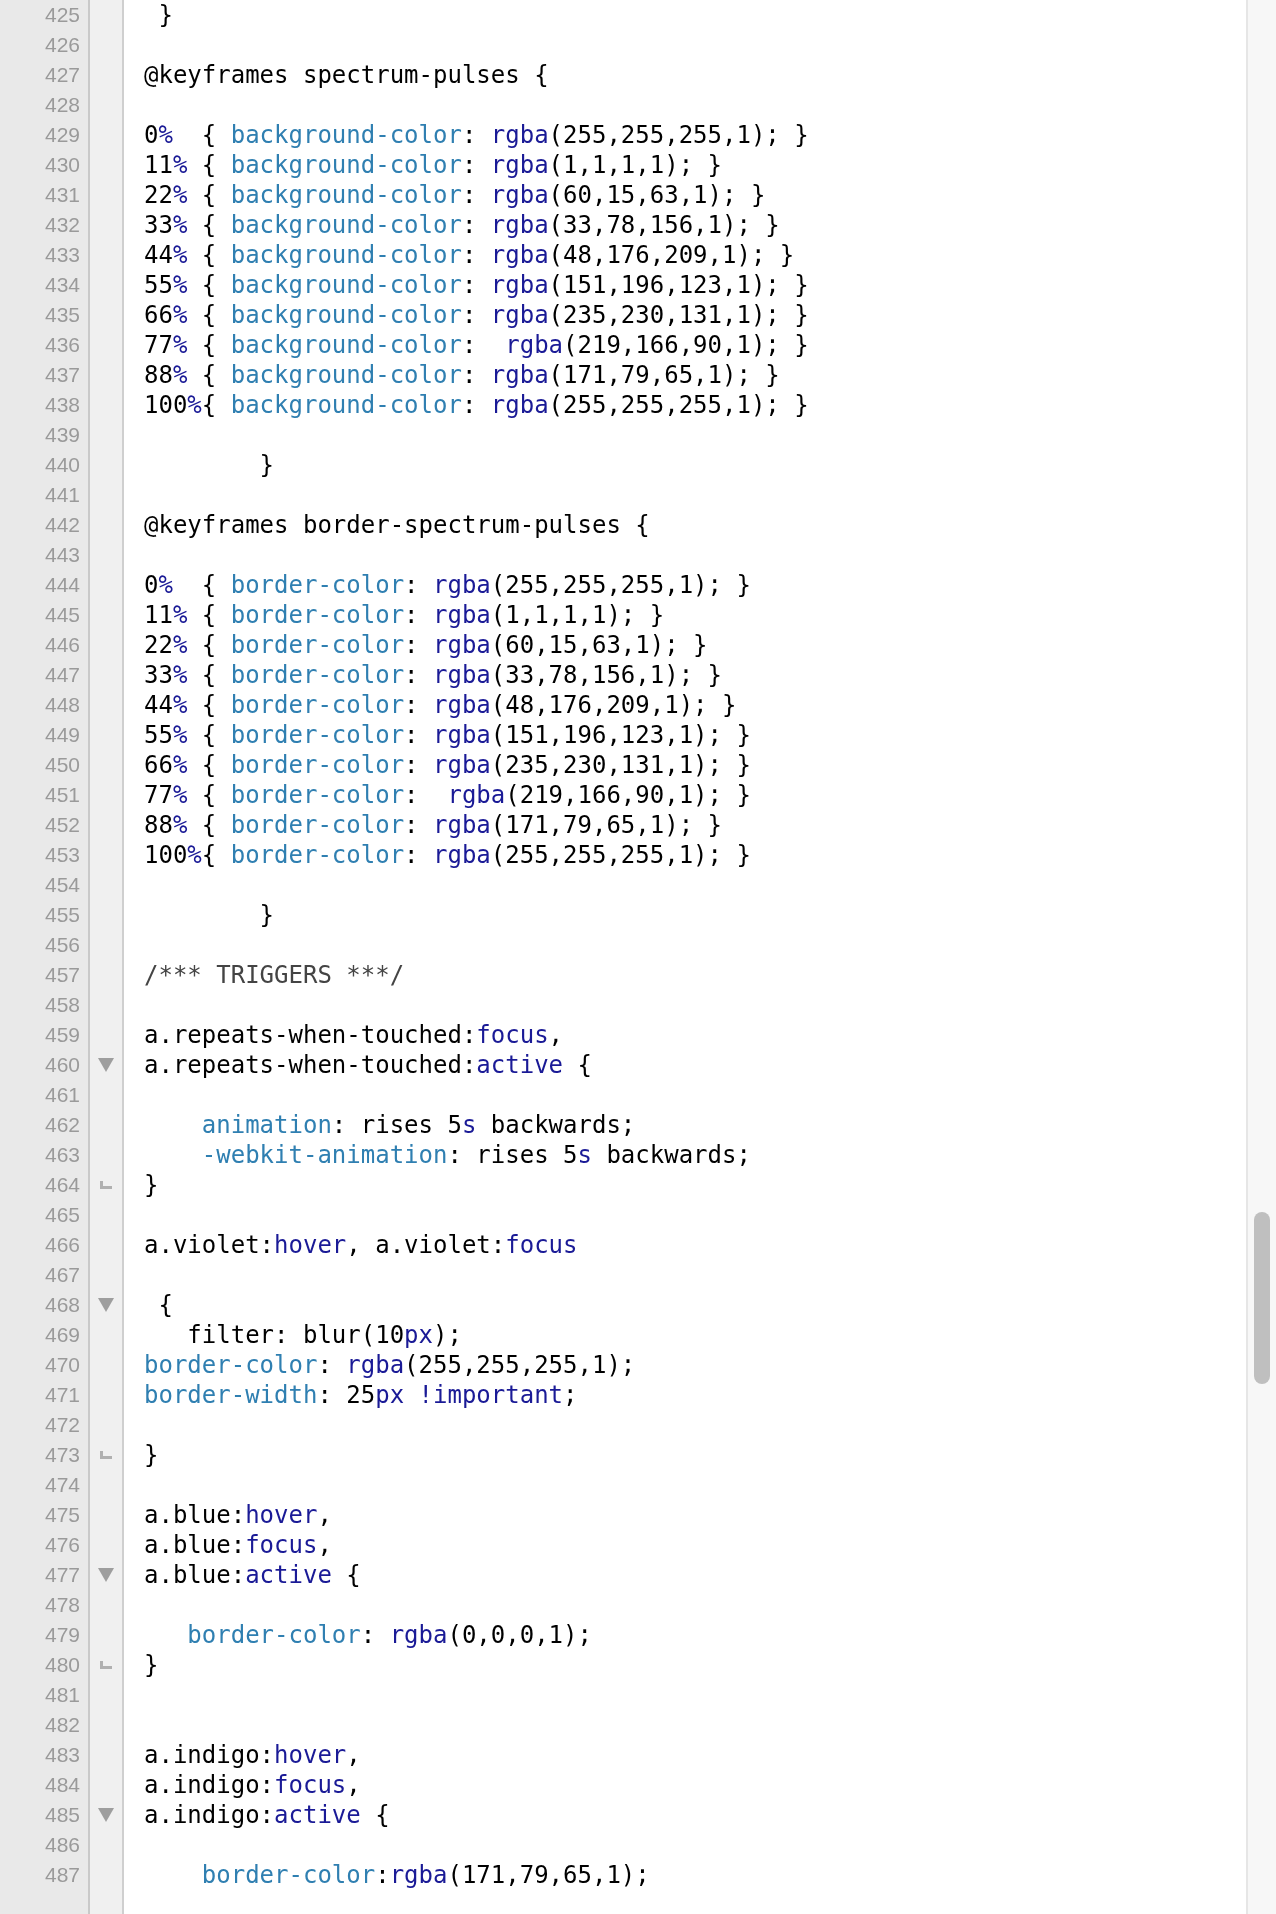 The height and width of the screenshot is (1914, 1276). Describe the element at coordinates (476, 345) in the screenshot. I see `code-line: 77% { background-color: rgba(219,166,90,1); }` at that location.